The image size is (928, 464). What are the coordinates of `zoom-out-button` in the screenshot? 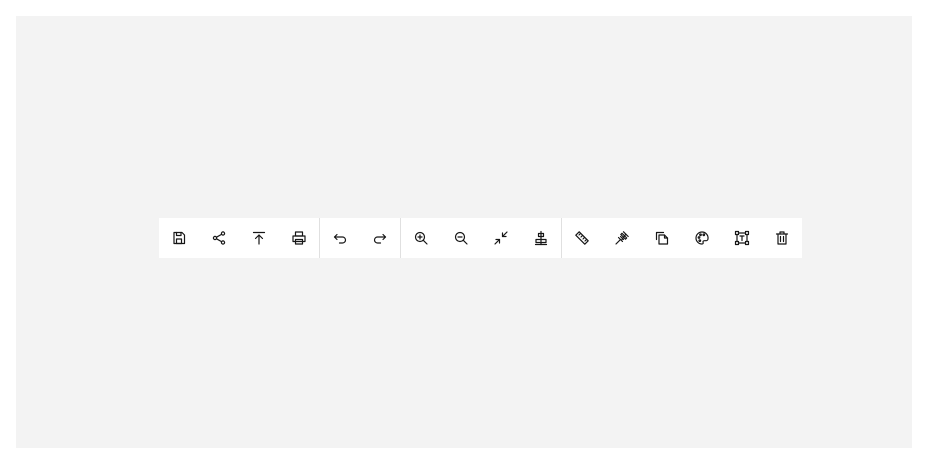 It's located at (461, 238).